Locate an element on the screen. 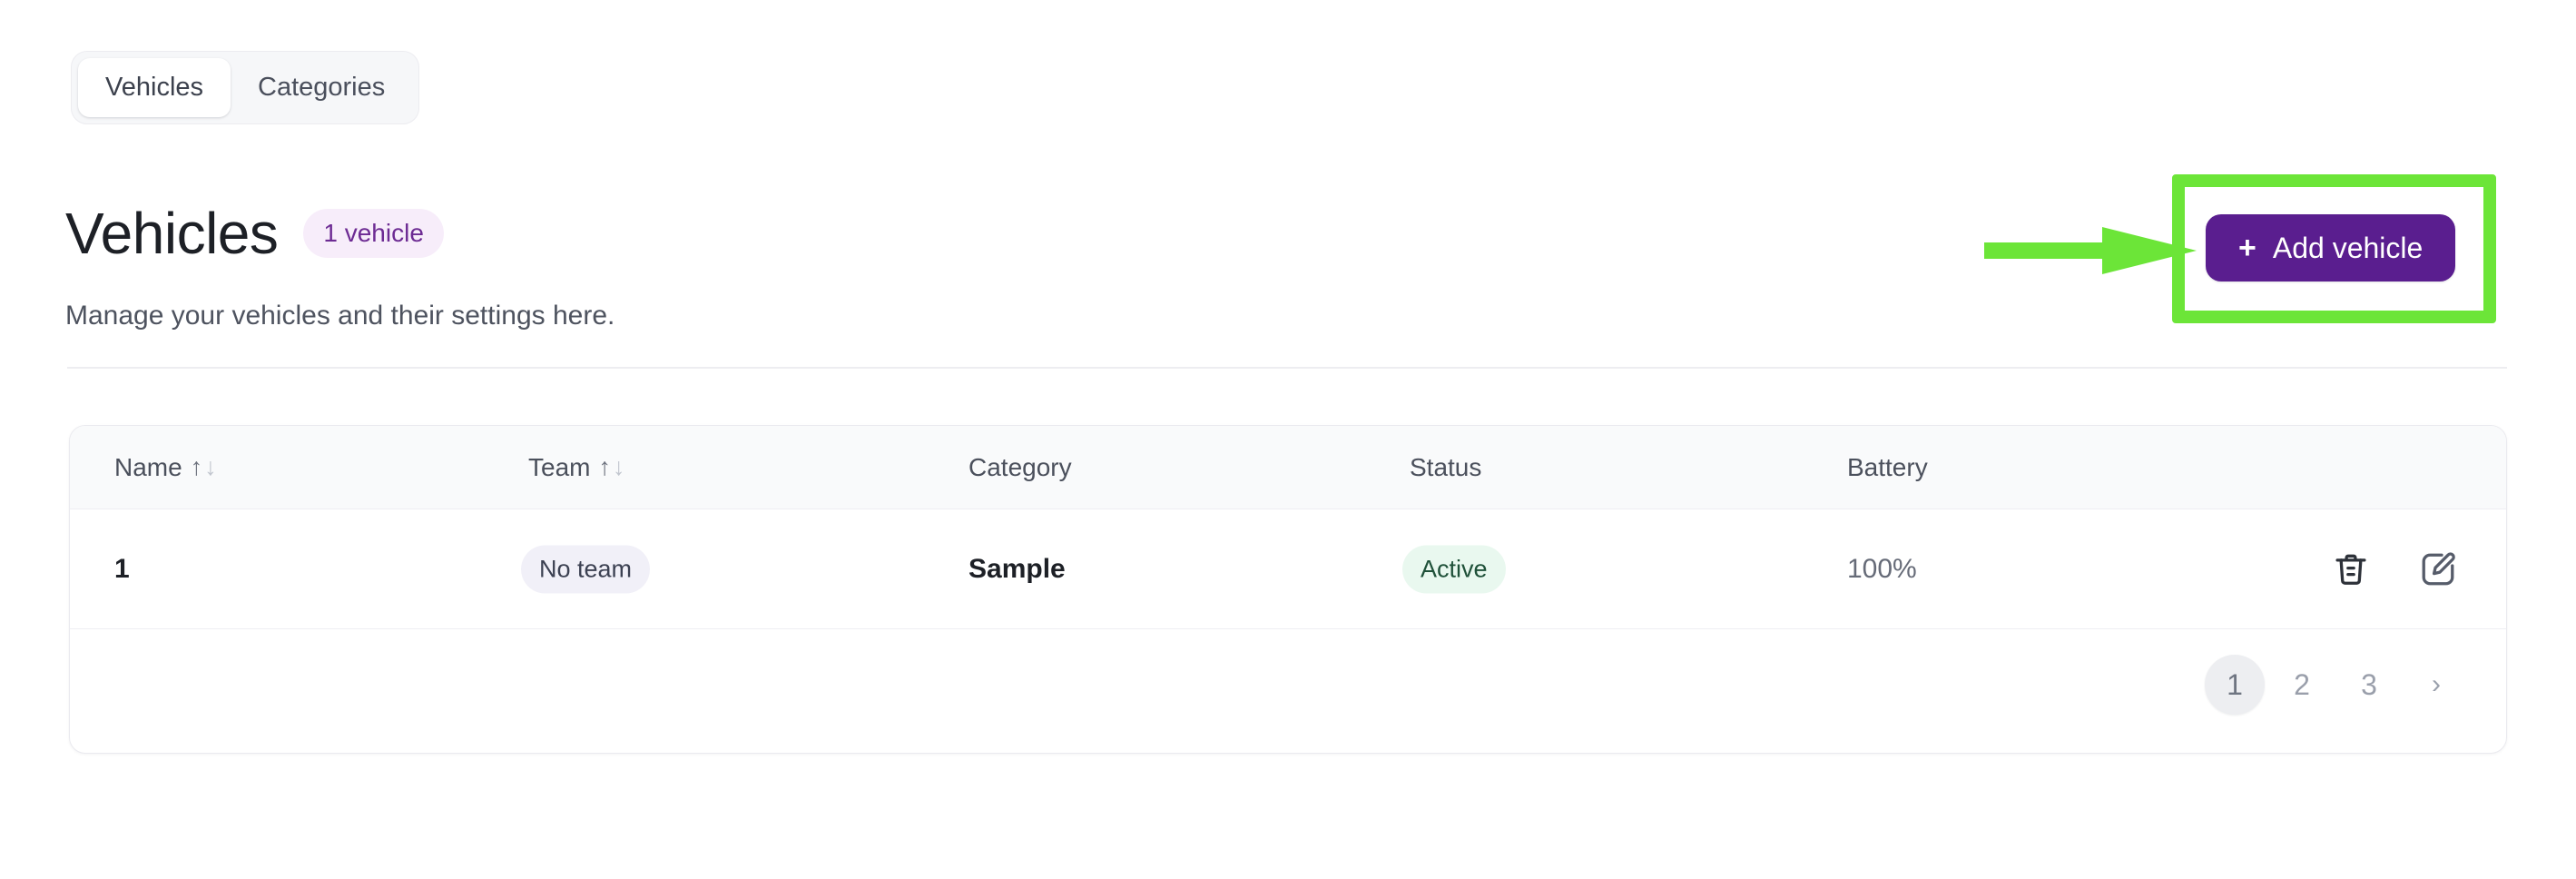 The width and height of the screenshot is (2576, 879). sort-icon-name: ↑ ↓ is located at coordinates (204, 467).